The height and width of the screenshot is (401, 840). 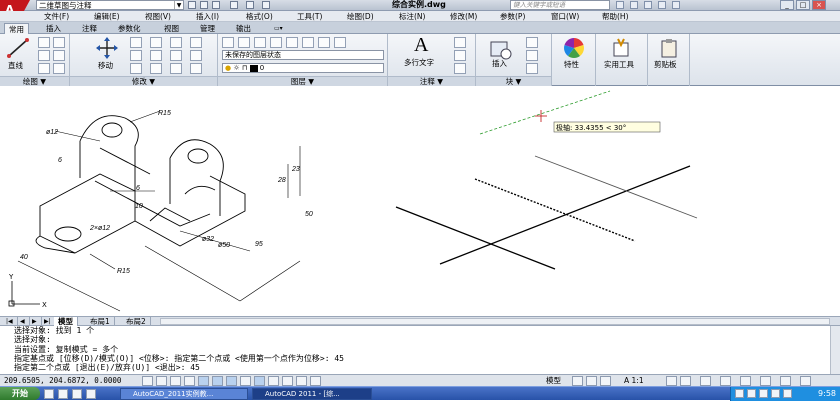 I want to click on snap-mode-icon, so click(x=161, y=381).